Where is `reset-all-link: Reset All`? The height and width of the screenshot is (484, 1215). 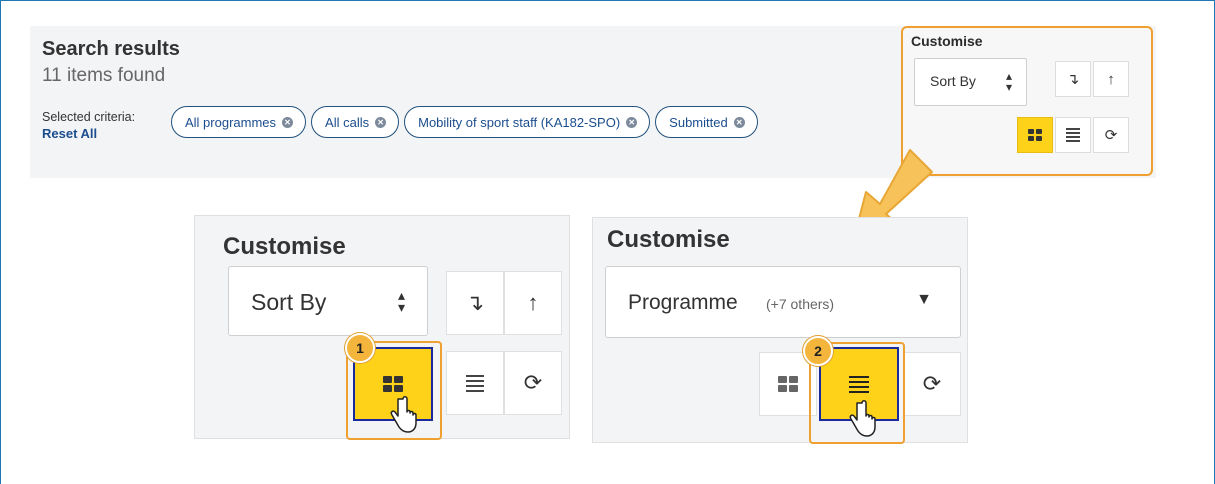 reset-all-link: Reset All is located at coordinates (69, 133).